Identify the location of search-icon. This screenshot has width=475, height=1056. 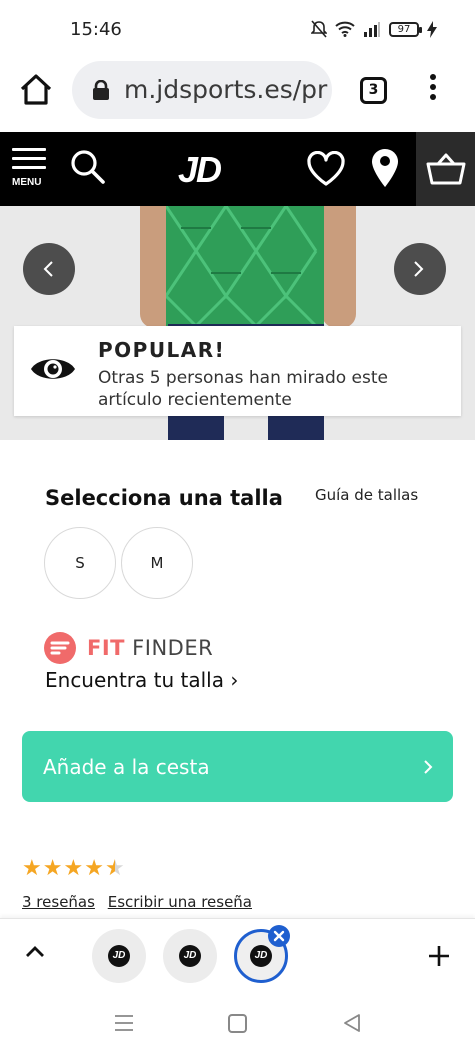
(88, 167).